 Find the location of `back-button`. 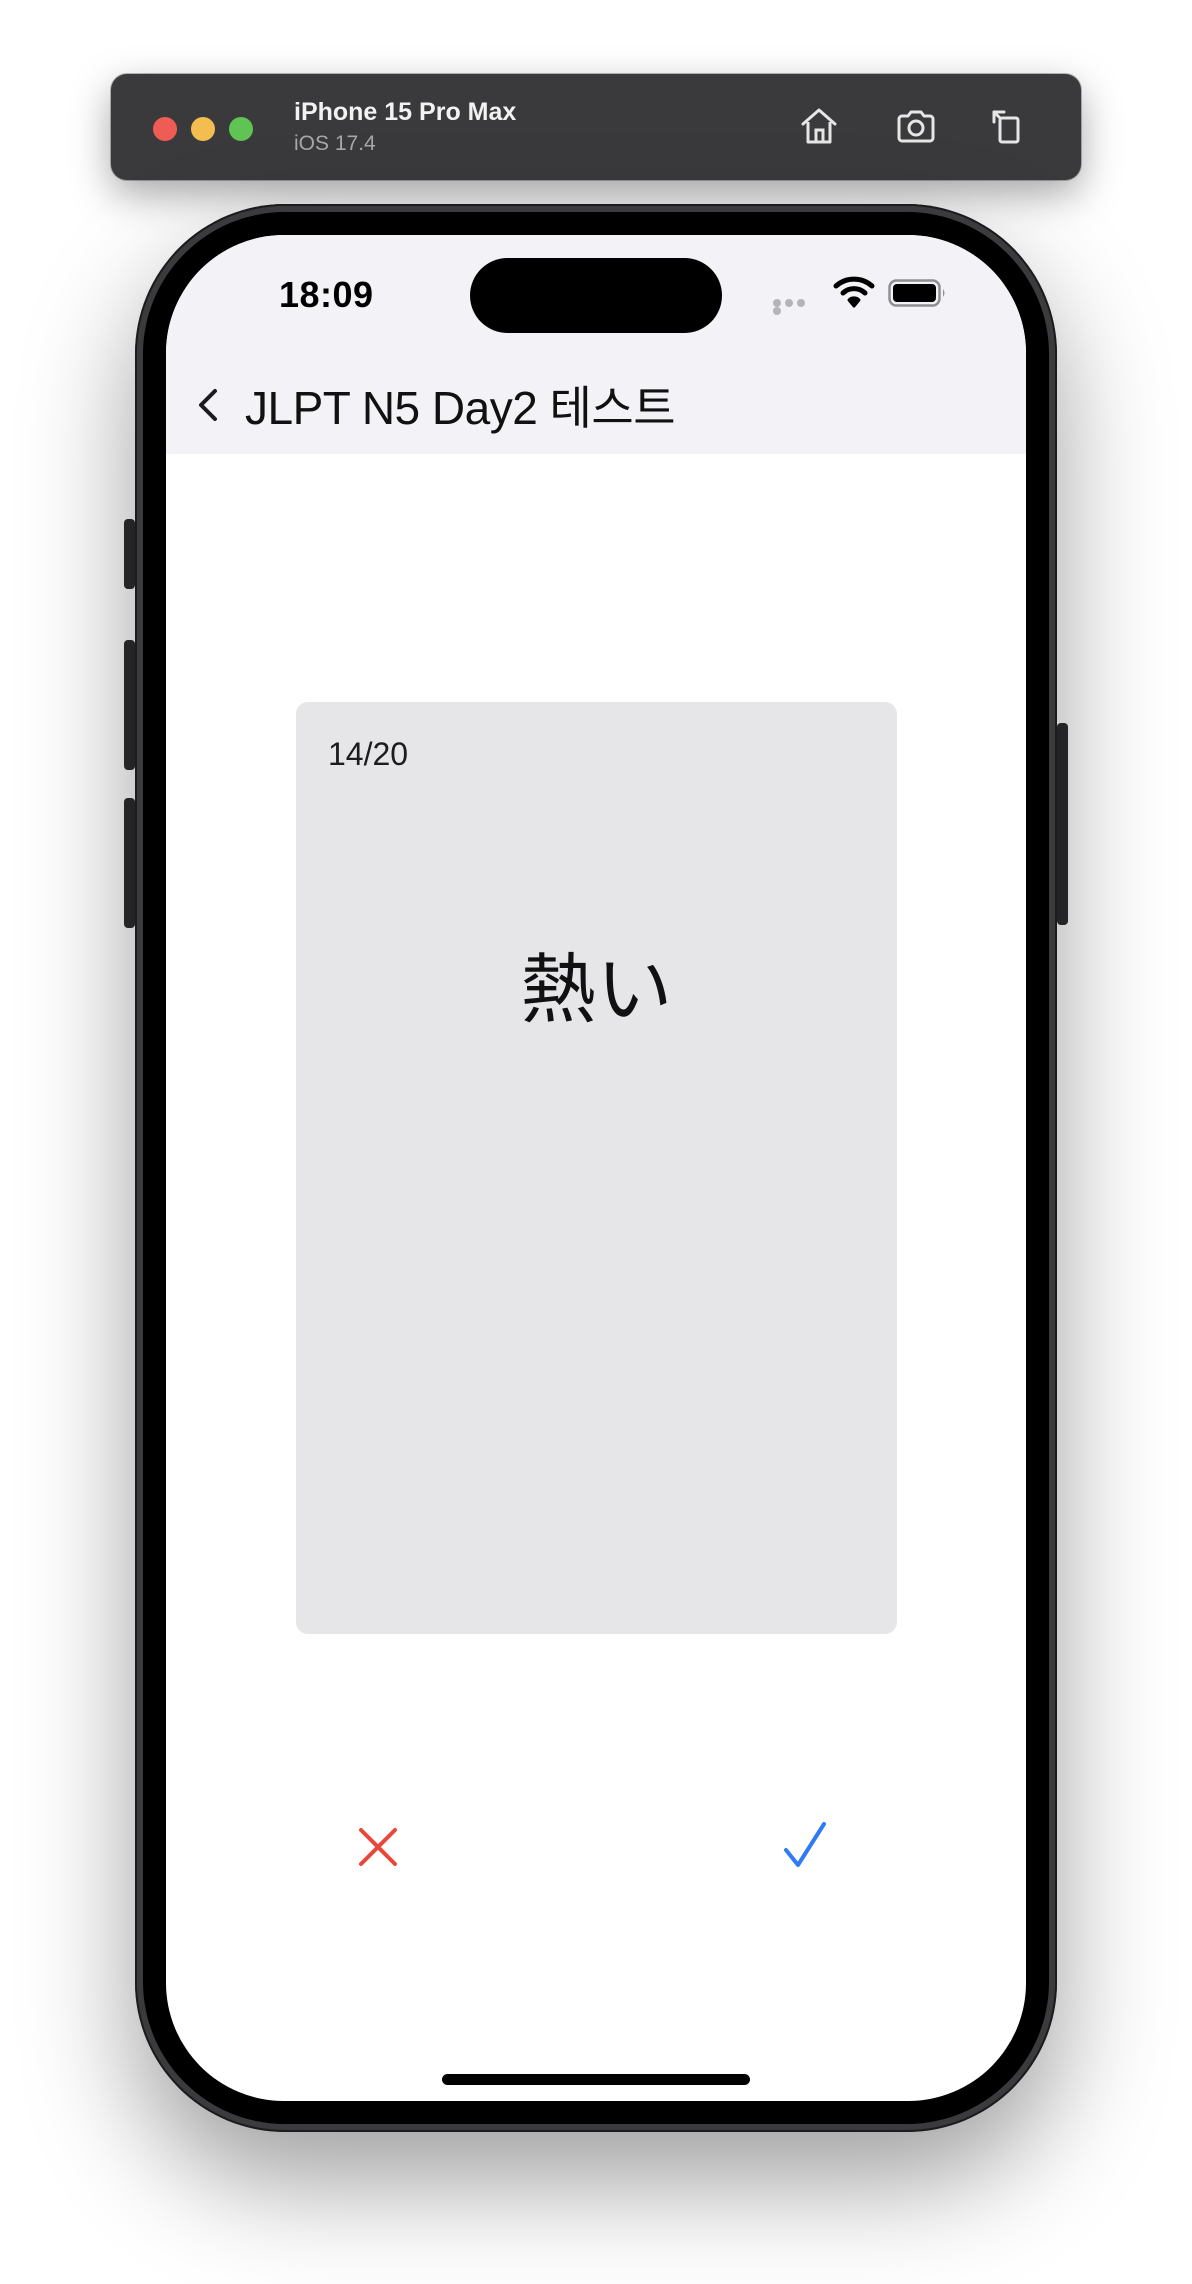

back-button is located at coordinates (208, 405).